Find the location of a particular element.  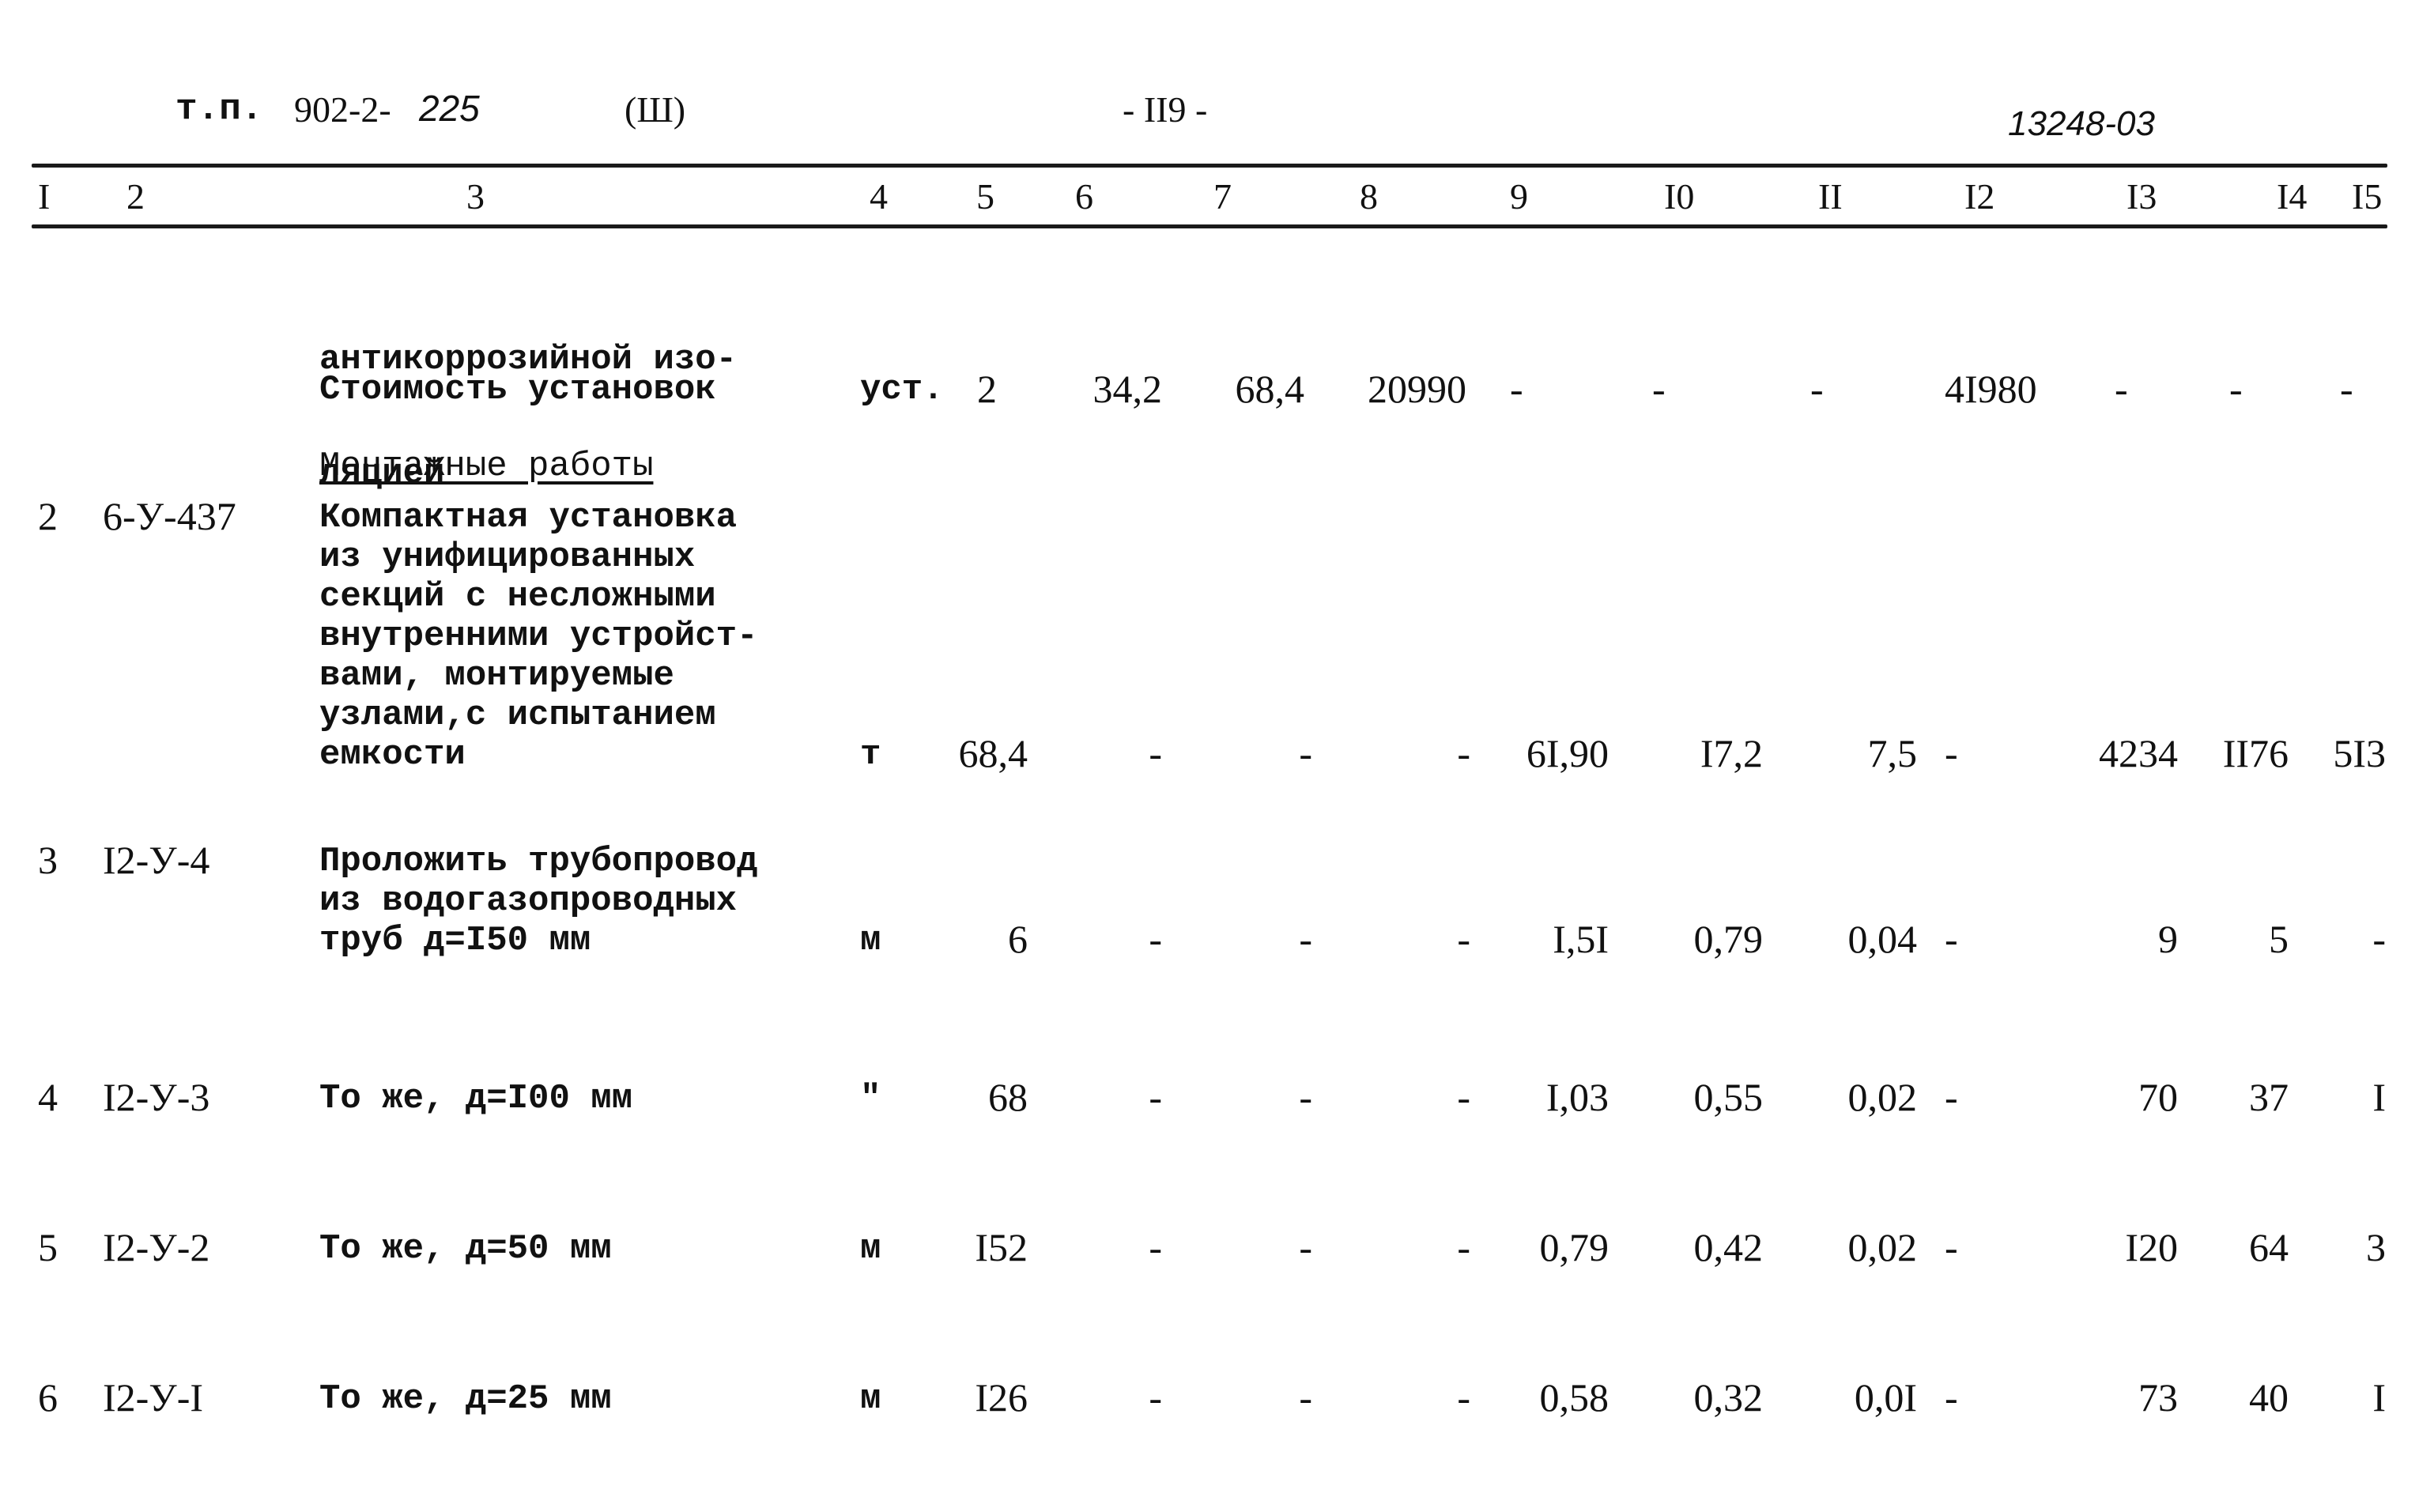

header-rule-top is located at coordinates (1209, 166).